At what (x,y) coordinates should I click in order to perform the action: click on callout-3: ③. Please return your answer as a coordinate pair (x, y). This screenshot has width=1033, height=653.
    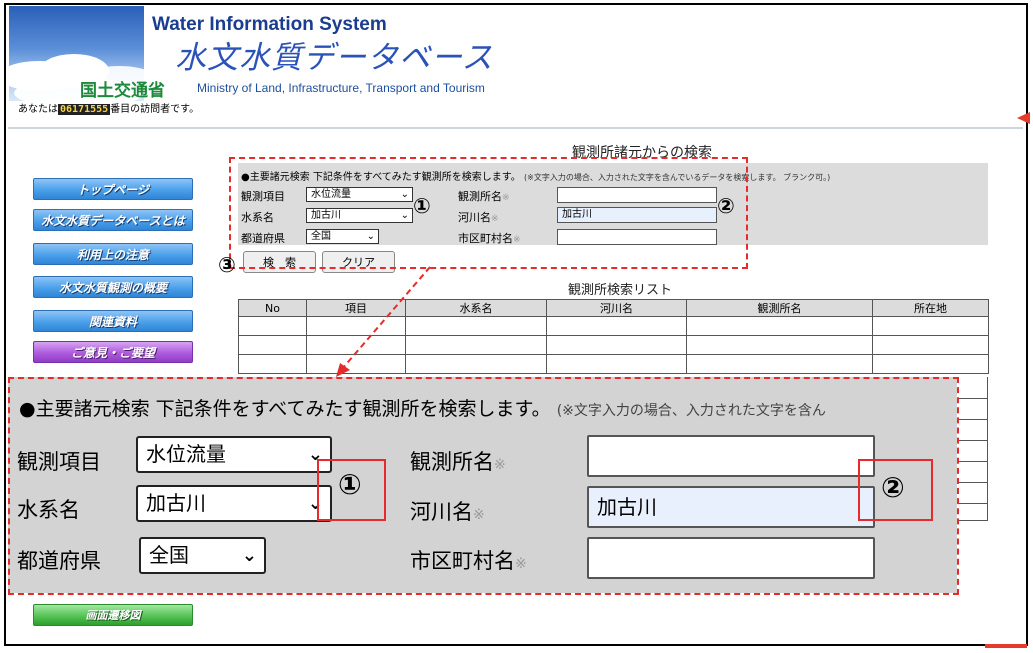
    Looking at the image, I should click on (227, 265).